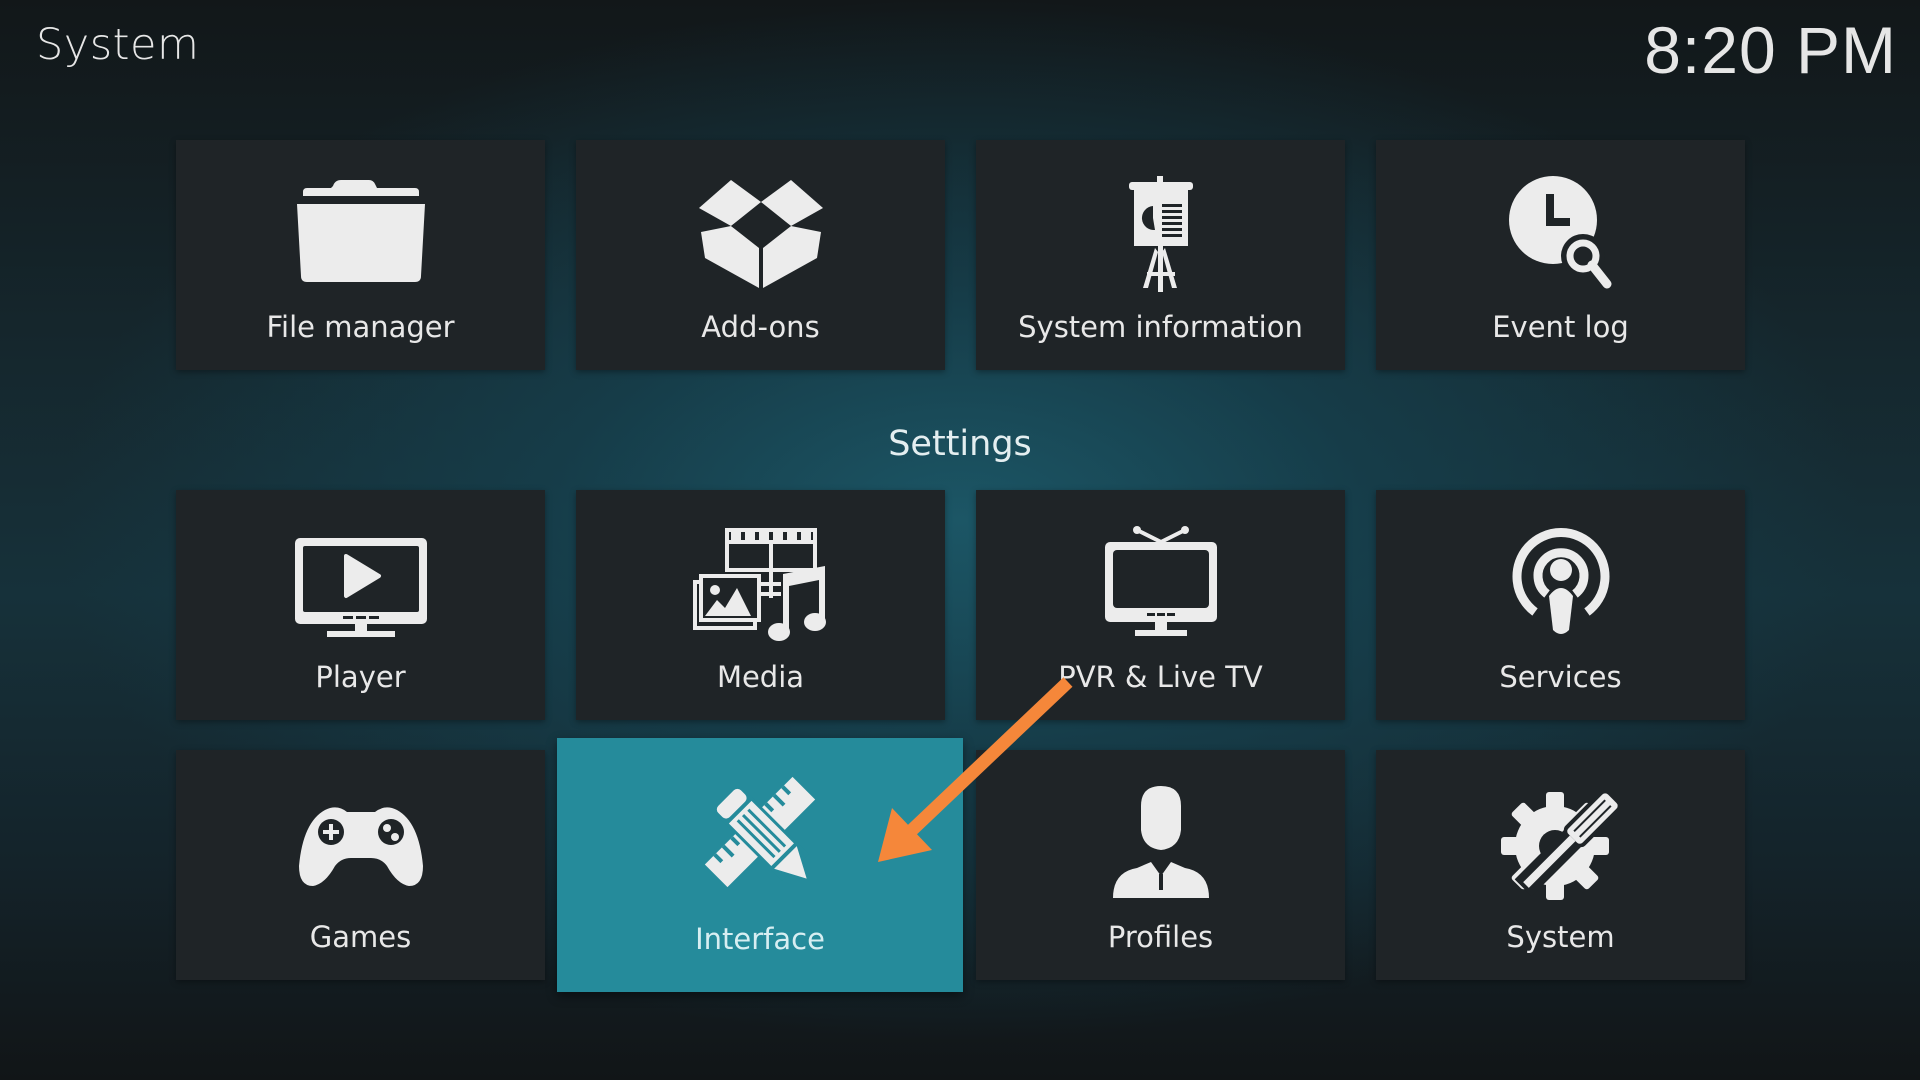  I want to click on tile-add-ons: Add-ons, so click(760, 255).